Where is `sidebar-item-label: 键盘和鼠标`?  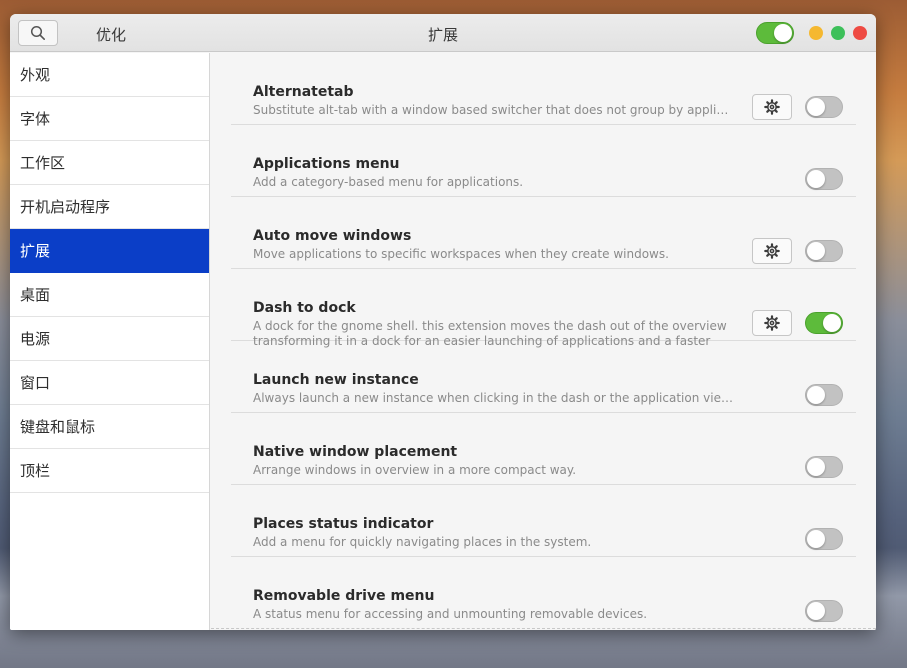 sidebar-item-label: 键盘和鼠标 is located at coordinates (58, 427).